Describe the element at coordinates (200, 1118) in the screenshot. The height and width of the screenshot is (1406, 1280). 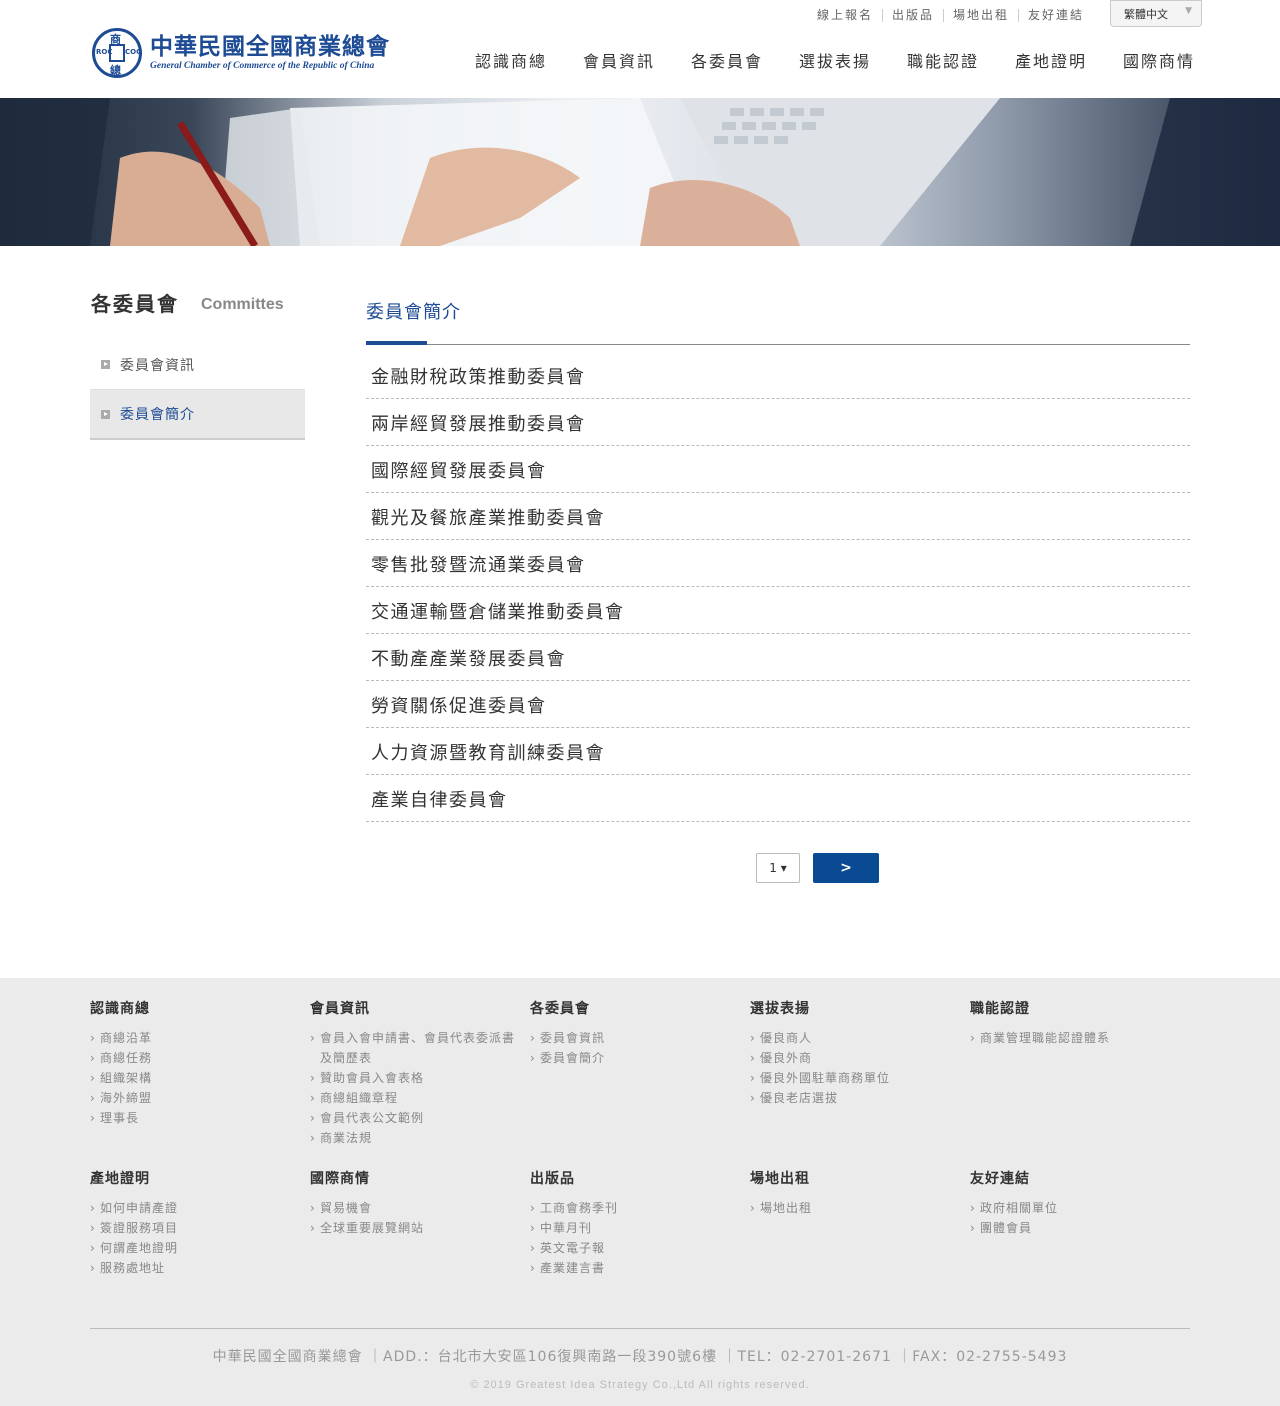
I see `footer-link: 理事長` at that location.